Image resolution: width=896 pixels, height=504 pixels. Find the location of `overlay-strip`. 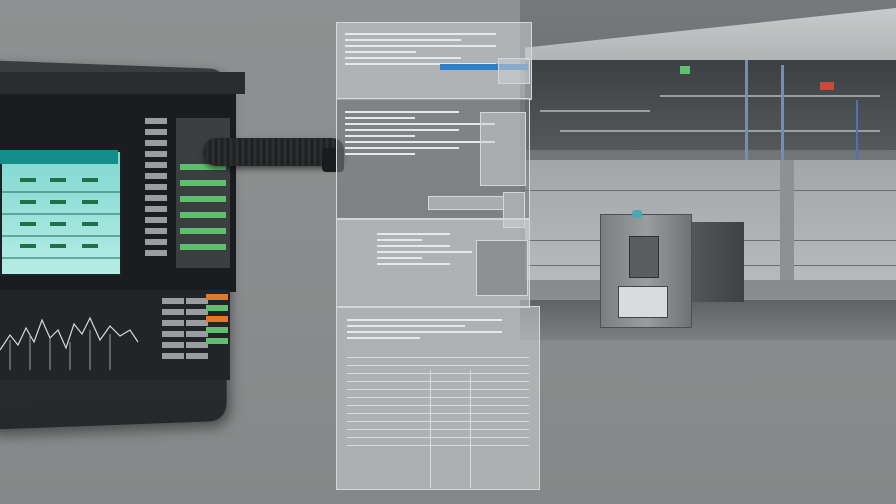

overlay-strip is located at coordinates (466, 203).